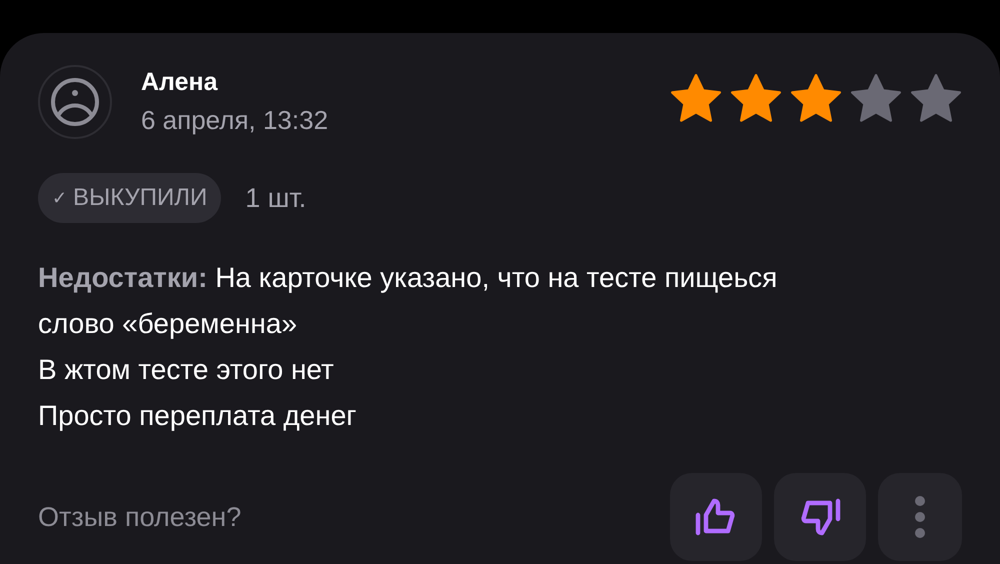  I want to click on more-icon, so click(920, 517).